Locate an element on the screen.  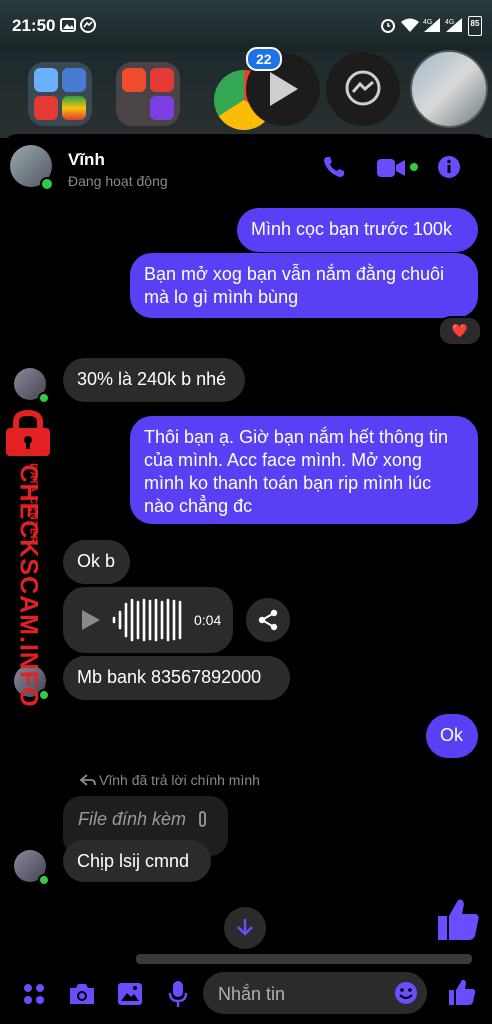
contact-status: Đang hoạt động is located at coordinates (118, 181).